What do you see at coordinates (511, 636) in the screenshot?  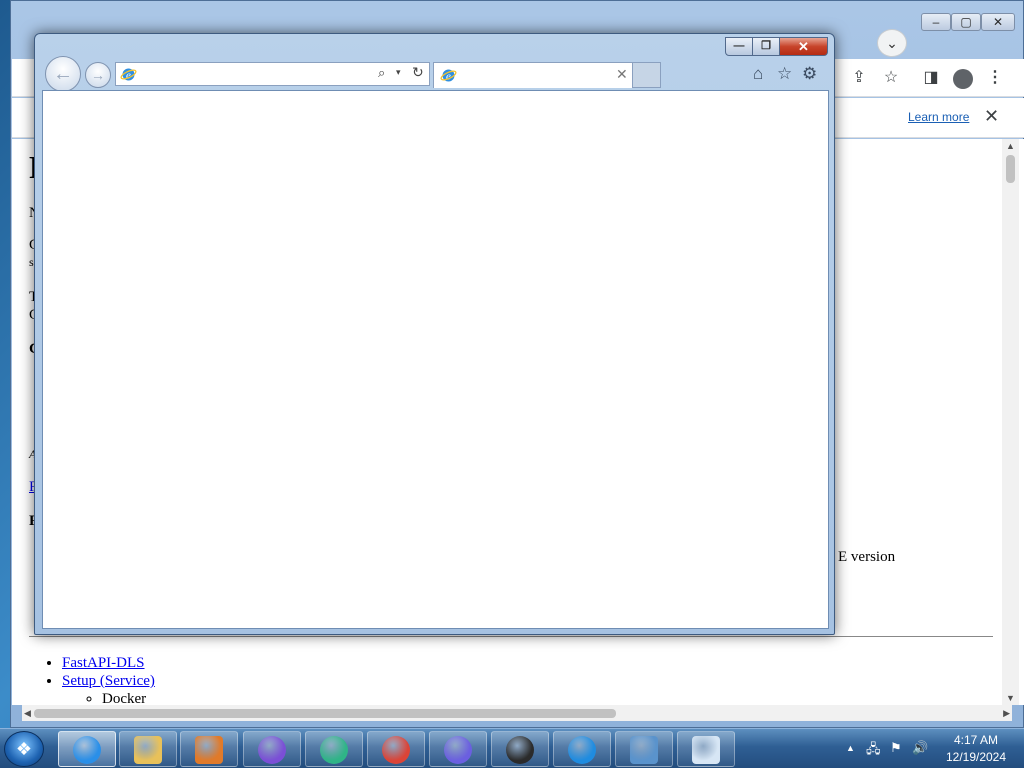 I see `page-divider` at bounding box center [511, 636].